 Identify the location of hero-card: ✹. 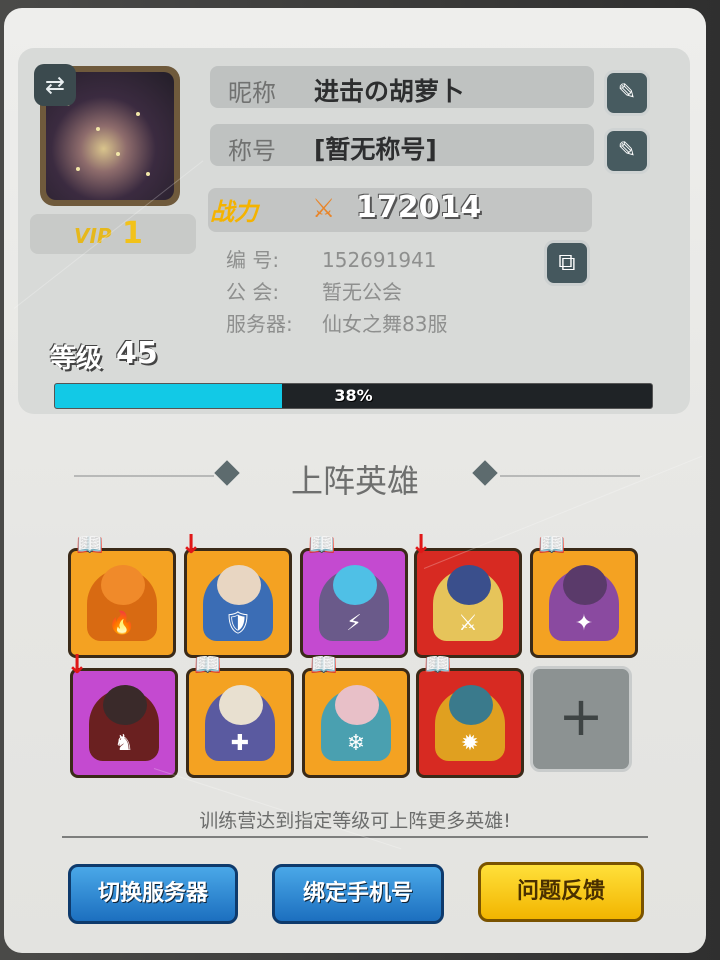
(470, 723).